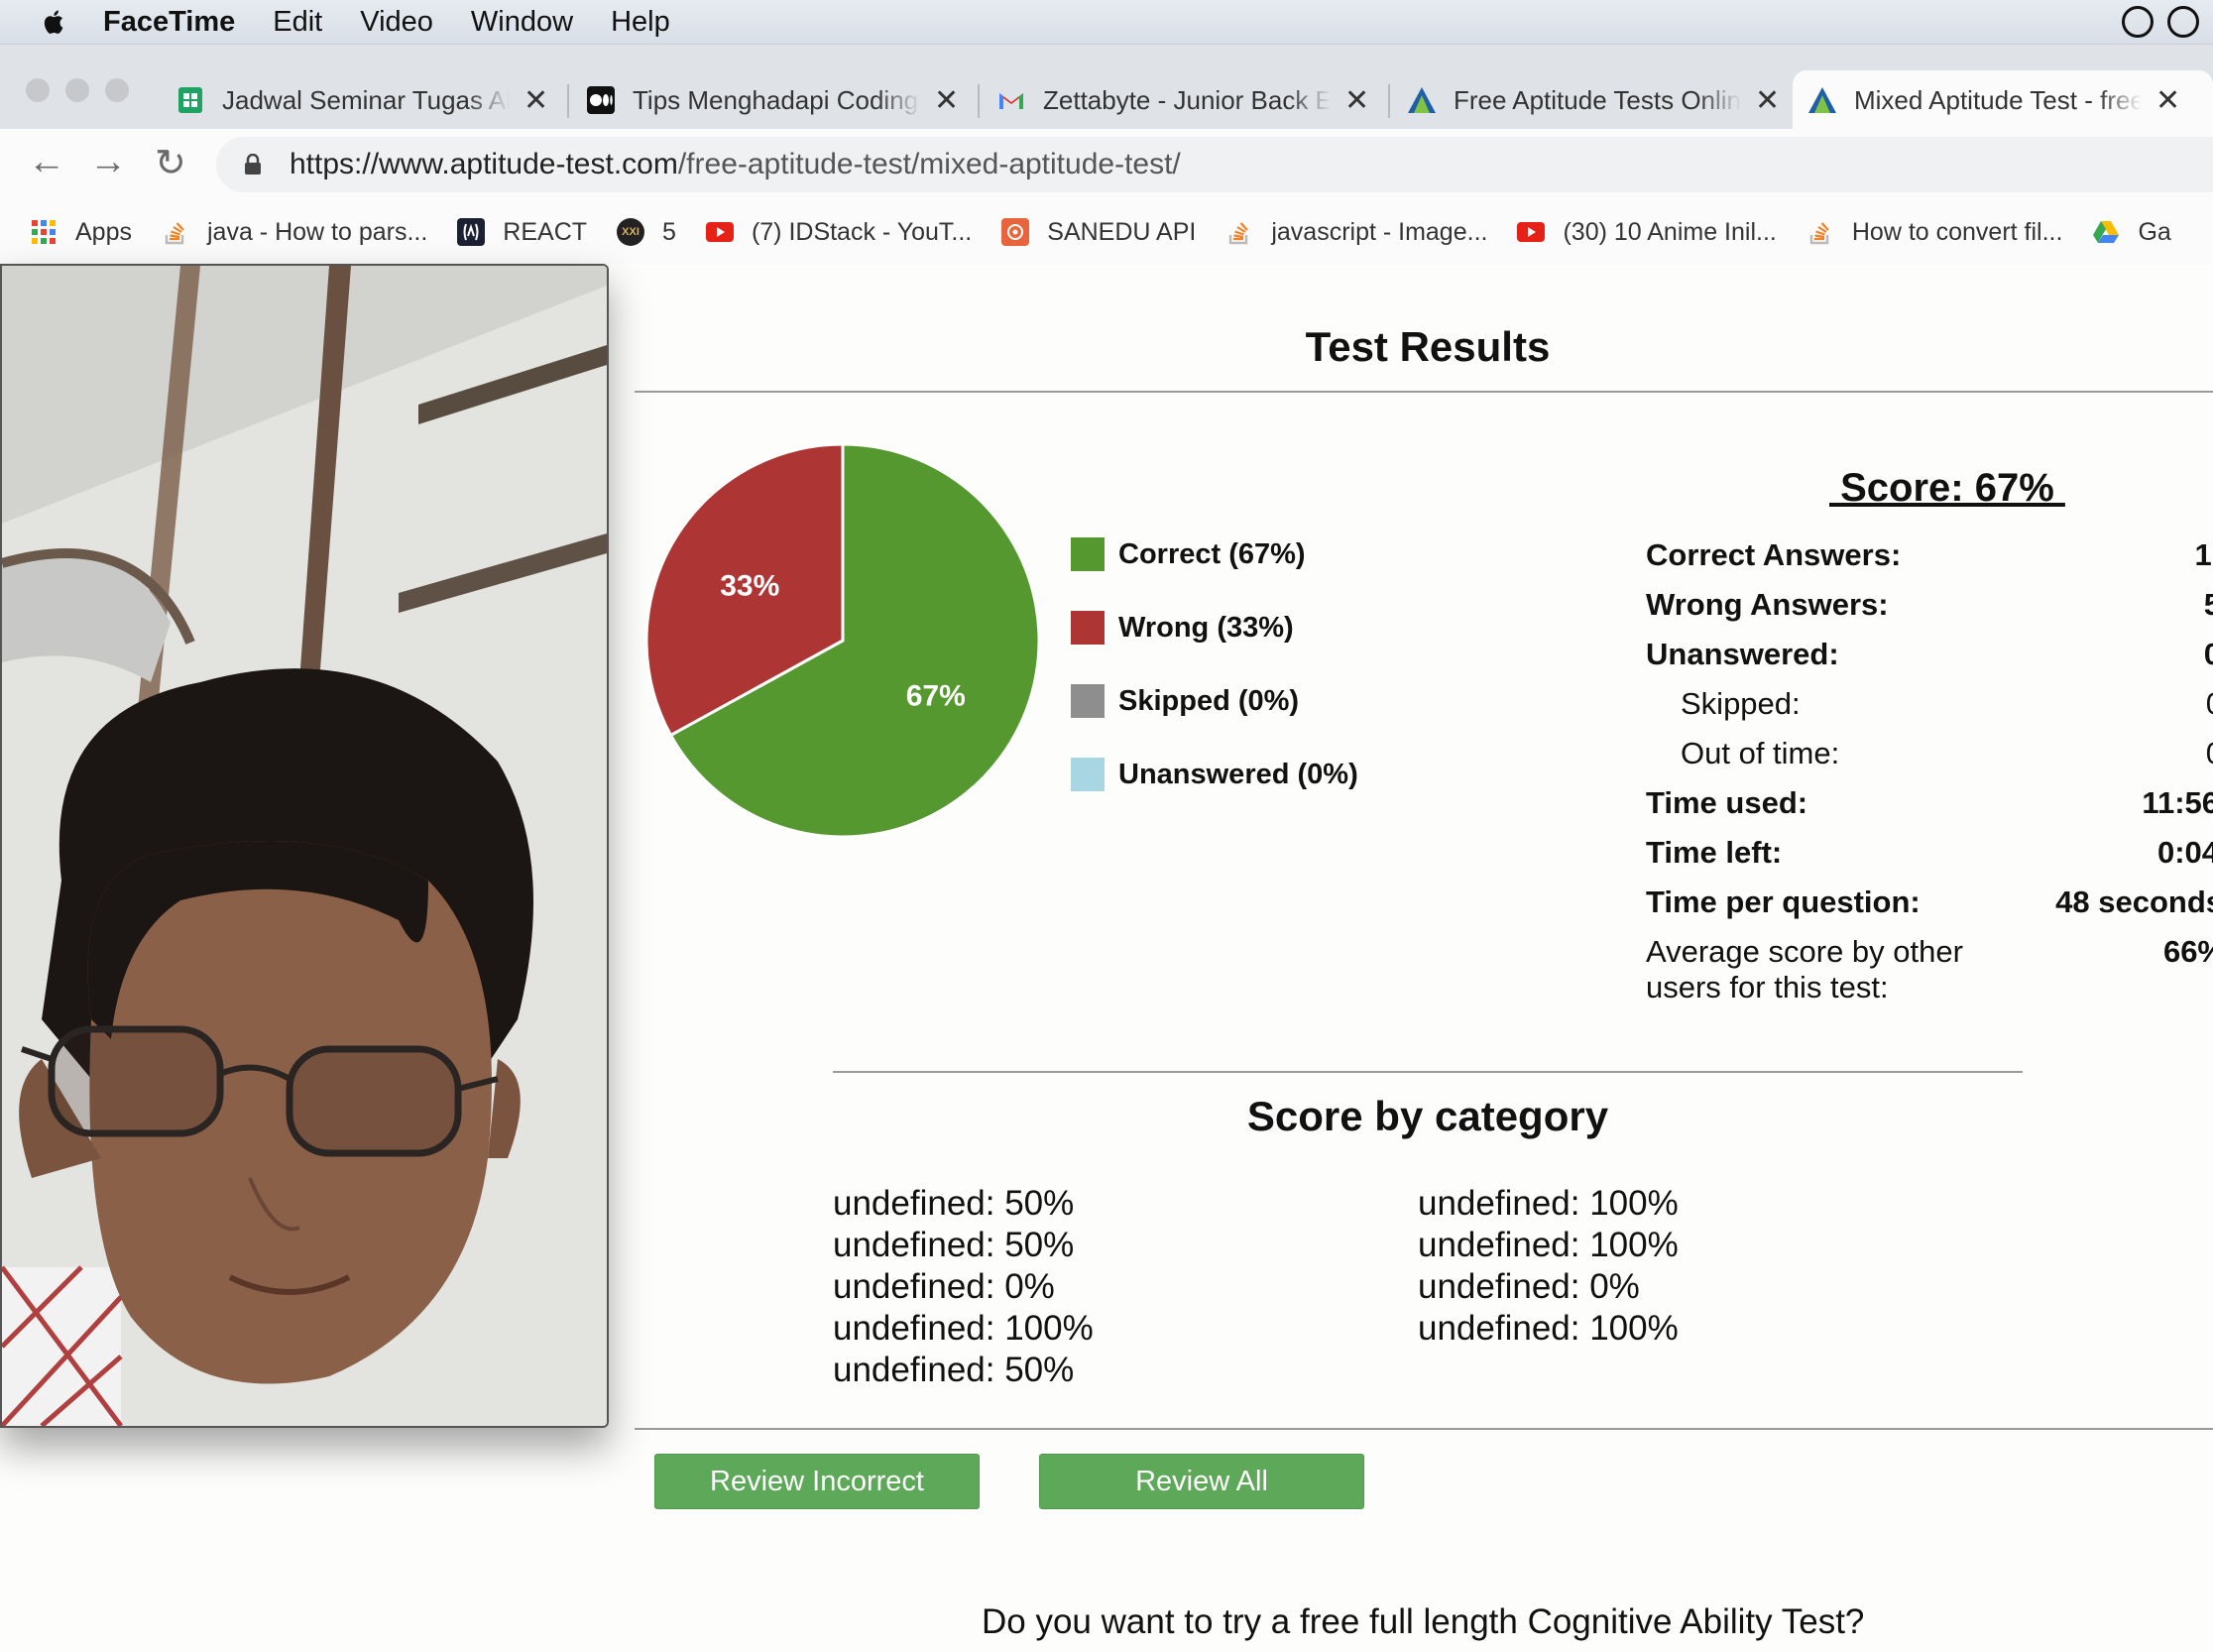  I want to click on stat-time-per-question-label: Time per question:, so click(1783, 902).